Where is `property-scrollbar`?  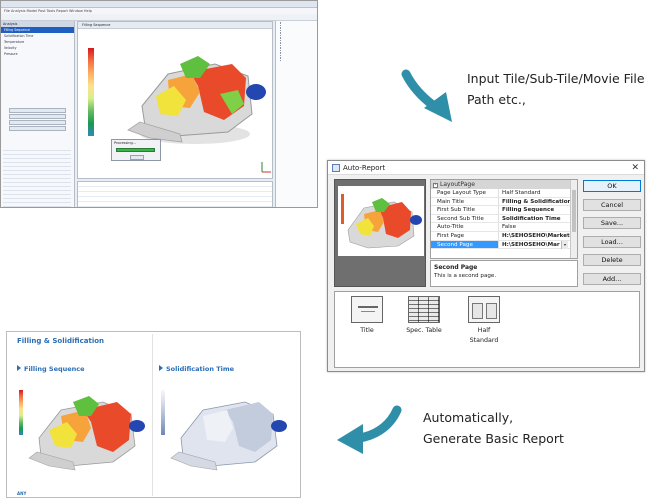
property-scrollbar is located at coordinates (573, 219).